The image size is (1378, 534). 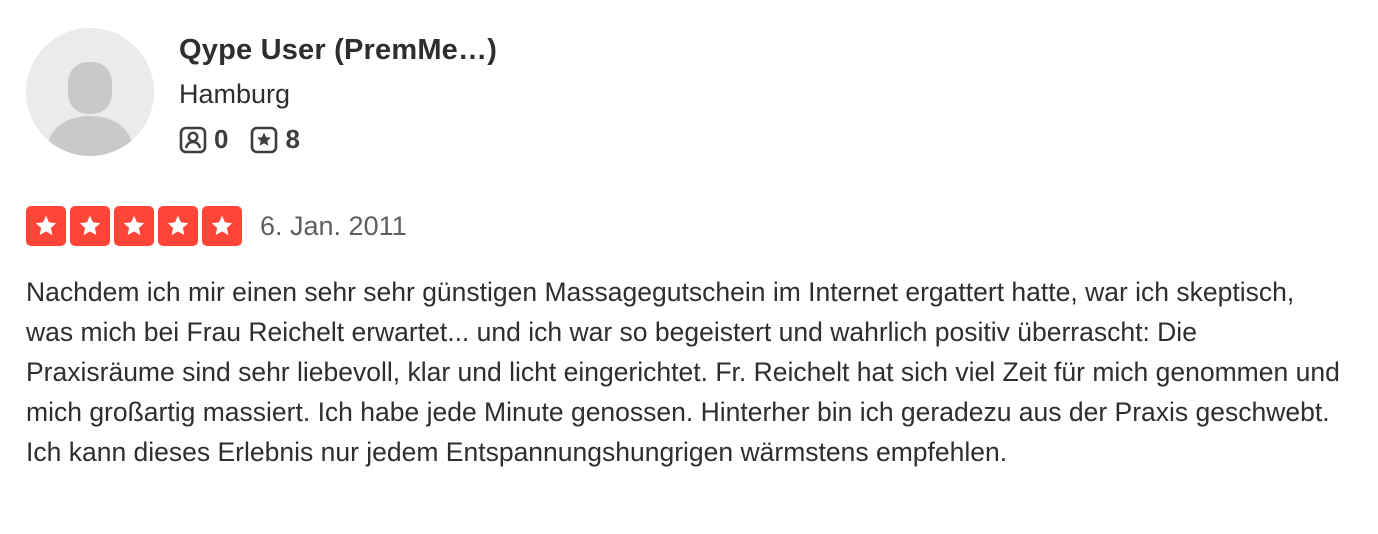 What do you see at coordinates (691, 226) in the screenshot?
I see `rating-row: 6. Jan. 2011` at bounding box center [691, 226].